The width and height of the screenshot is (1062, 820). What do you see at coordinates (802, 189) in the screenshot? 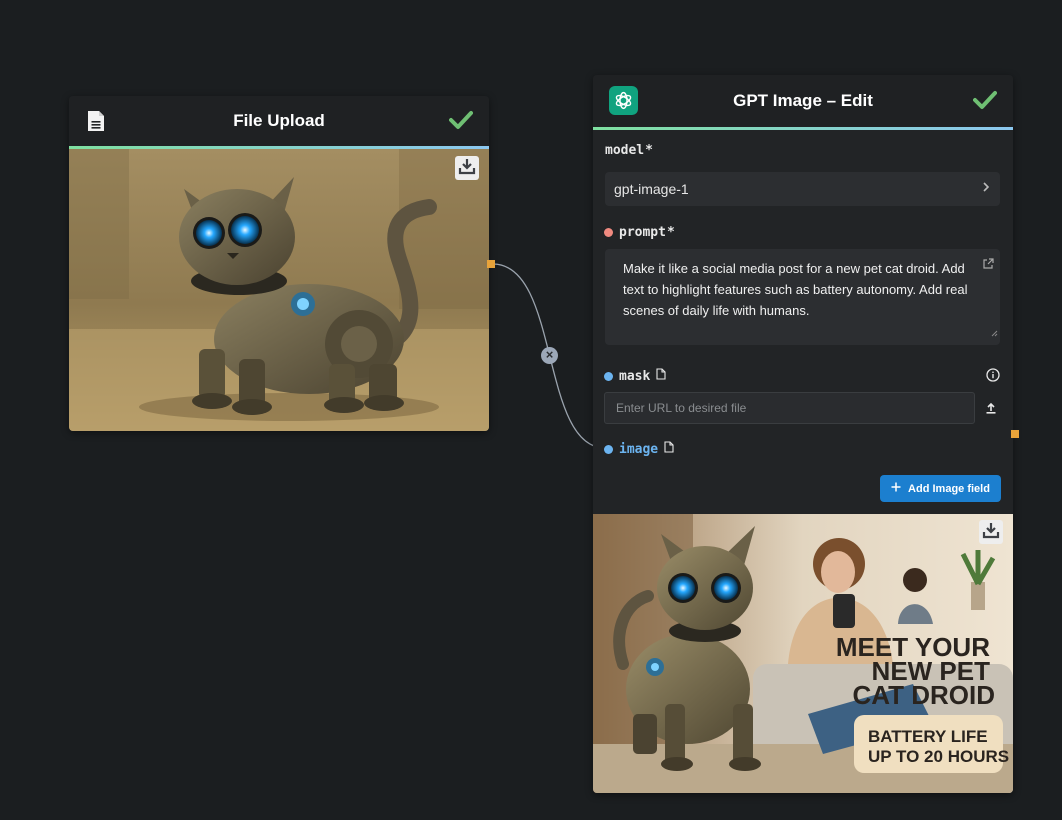
I see `model-select: gpt-image-1` at bounding box center [802, 189].